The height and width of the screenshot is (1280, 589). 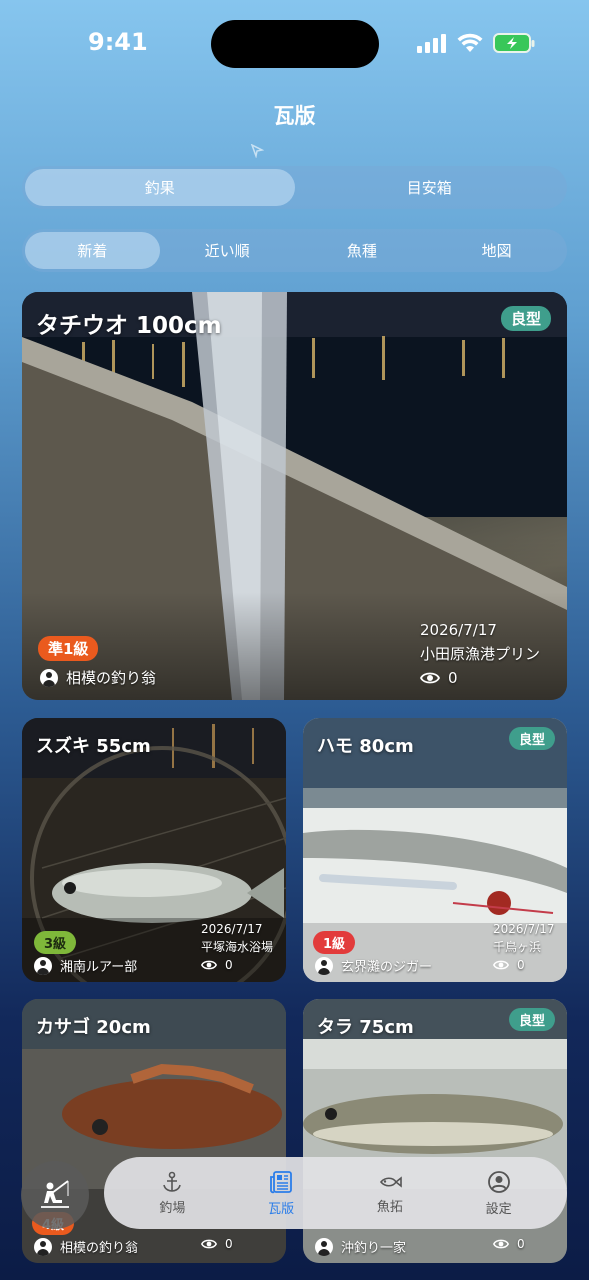 I want to click on grade-badge: 3級, so click(x=55, y=942).